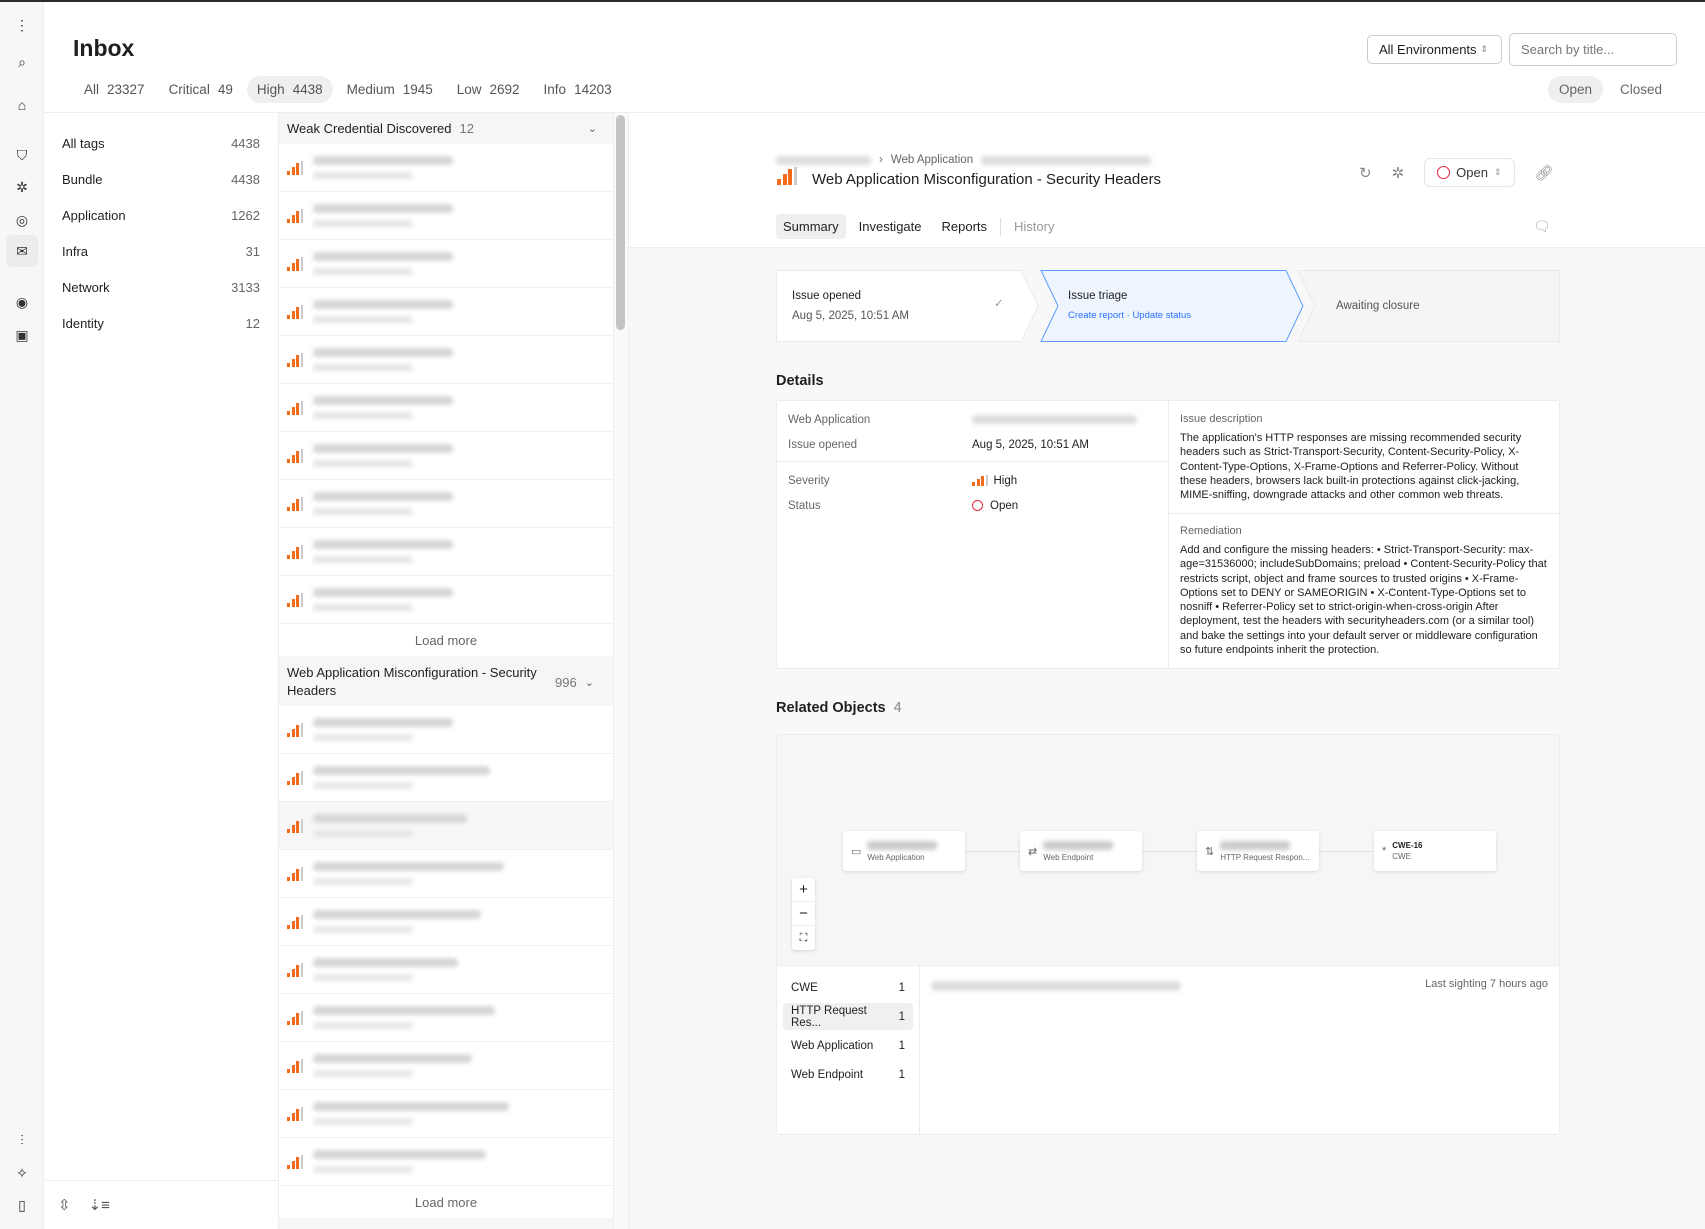  Describe the element at coordinates (1033, 851) in the screenshot. I see `route-icon: ⇄` at that location.